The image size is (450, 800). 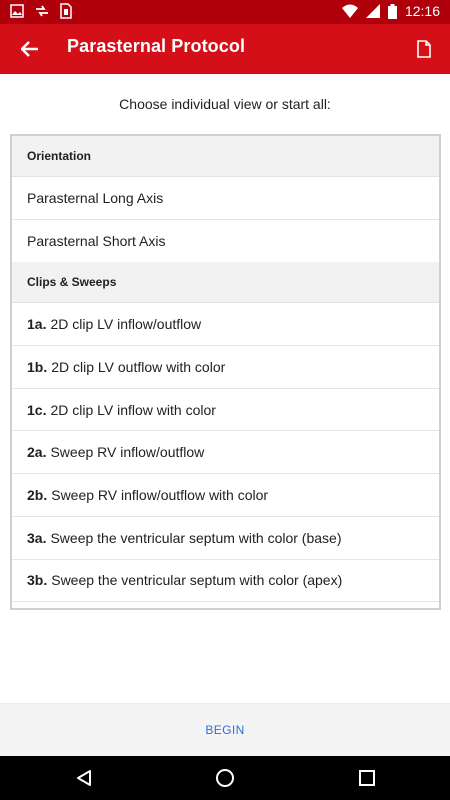 I want to click on nav-home-button, so click(x=225, y=778).